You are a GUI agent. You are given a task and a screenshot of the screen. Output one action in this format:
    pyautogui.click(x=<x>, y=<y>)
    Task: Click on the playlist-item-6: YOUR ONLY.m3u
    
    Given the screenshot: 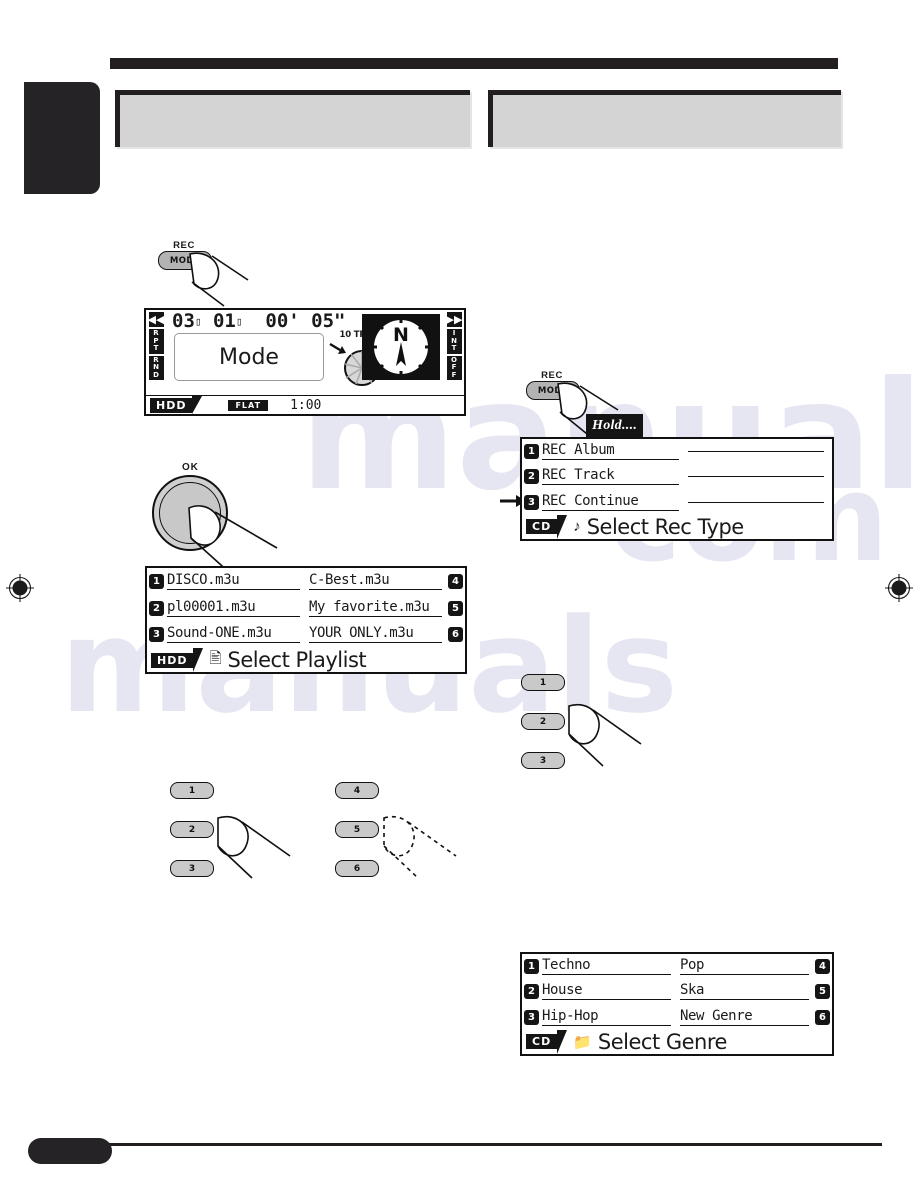 What is the action you would take?
    pyautogui.click(x=375, y=634)
    